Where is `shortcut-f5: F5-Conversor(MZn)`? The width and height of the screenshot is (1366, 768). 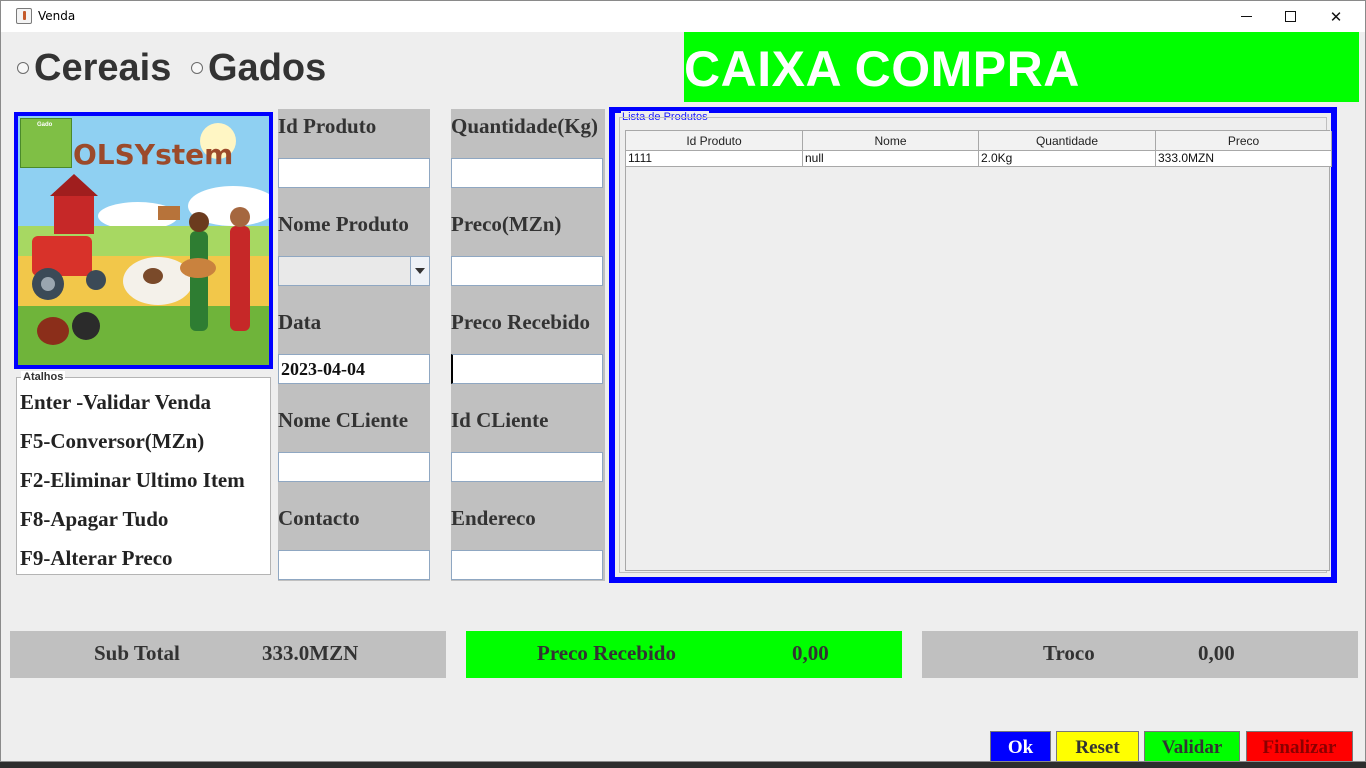 shortcut-f5: F5-Conversor(MZn) is located at coordinates (112, 441).